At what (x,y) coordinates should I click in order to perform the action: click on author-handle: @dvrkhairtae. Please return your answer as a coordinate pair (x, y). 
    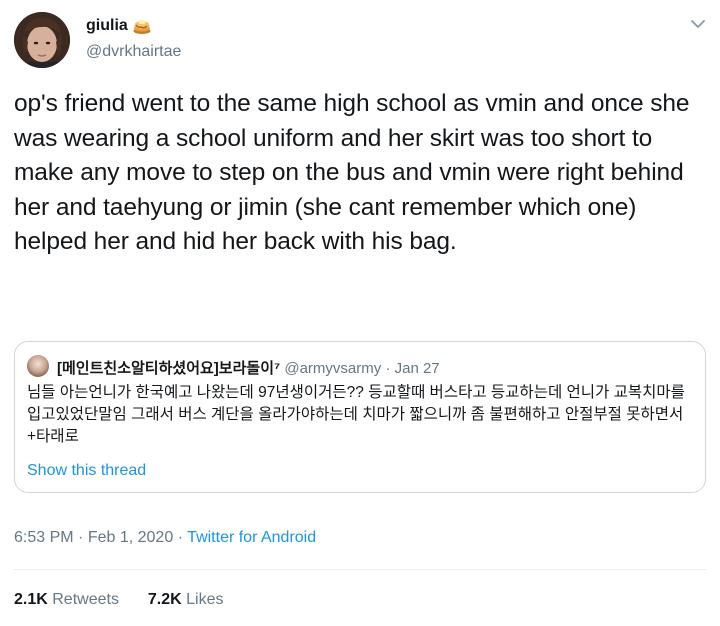
    Looking at the image, I should click on (133, 52).